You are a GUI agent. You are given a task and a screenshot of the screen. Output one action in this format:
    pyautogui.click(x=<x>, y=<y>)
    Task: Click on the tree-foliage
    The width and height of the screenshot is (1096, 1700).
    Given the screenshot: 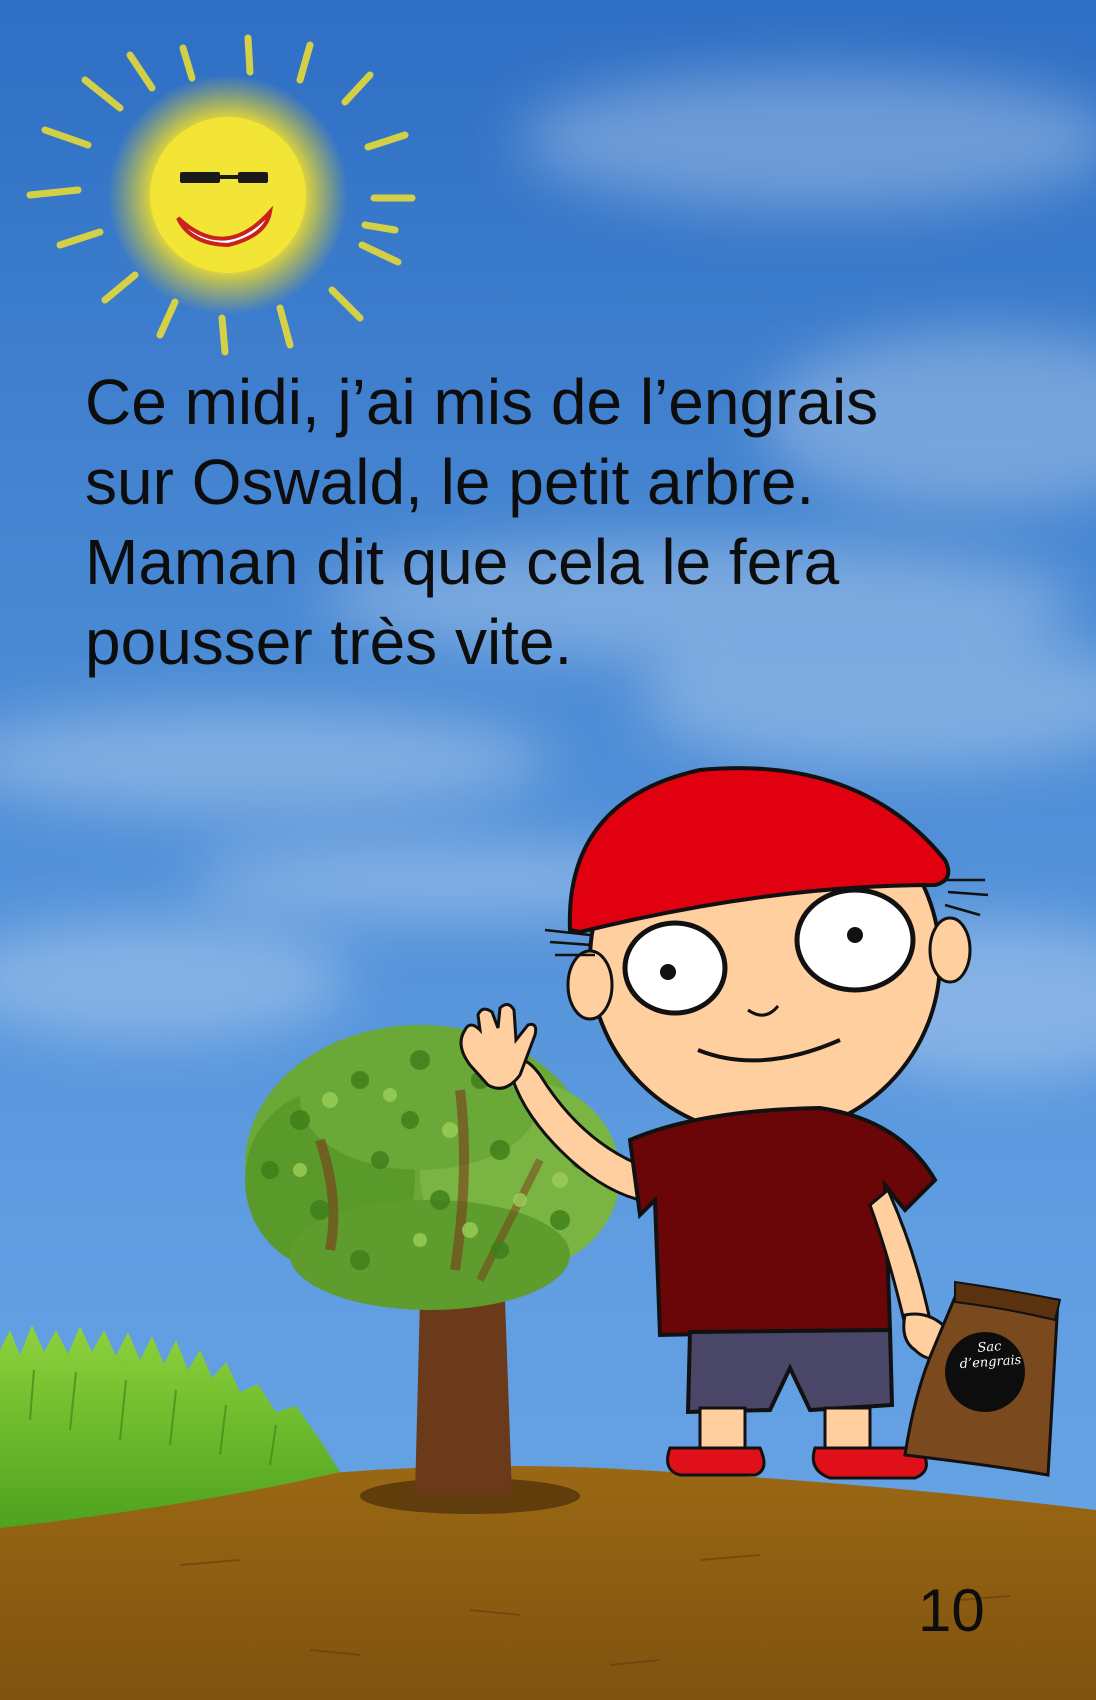 What is the action you would take?
    pyautogui.click(x=432, y=1167)
    